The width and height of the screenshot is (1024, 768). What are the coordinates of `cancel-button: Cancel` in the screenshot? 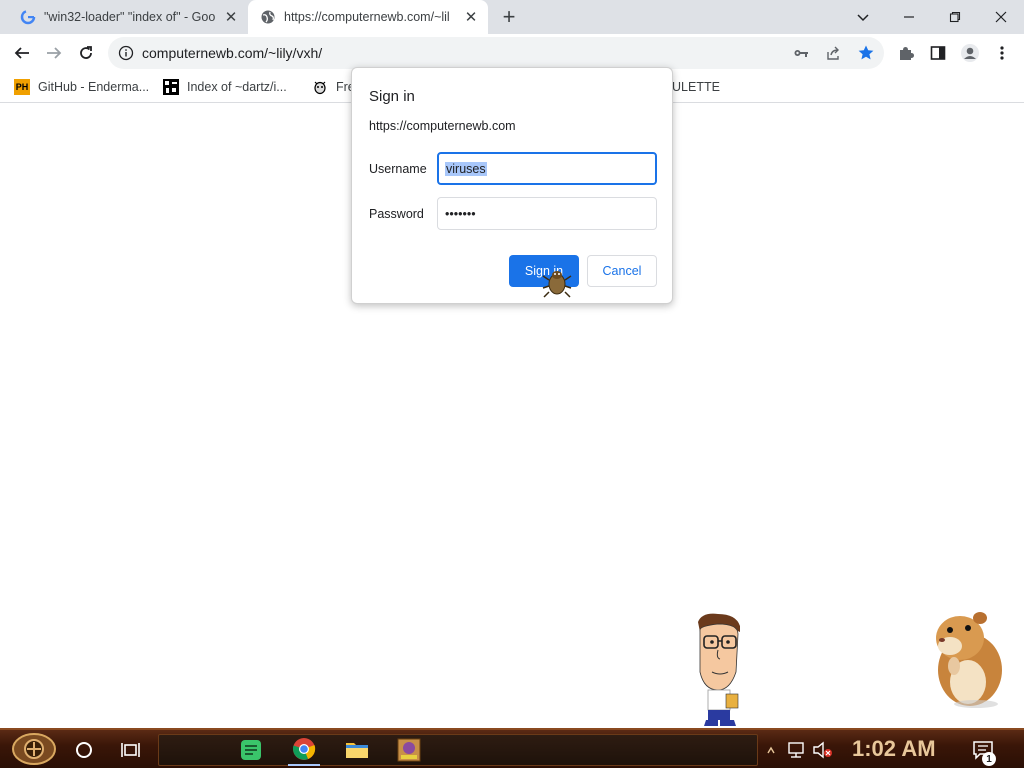 It's located at (622, 271).